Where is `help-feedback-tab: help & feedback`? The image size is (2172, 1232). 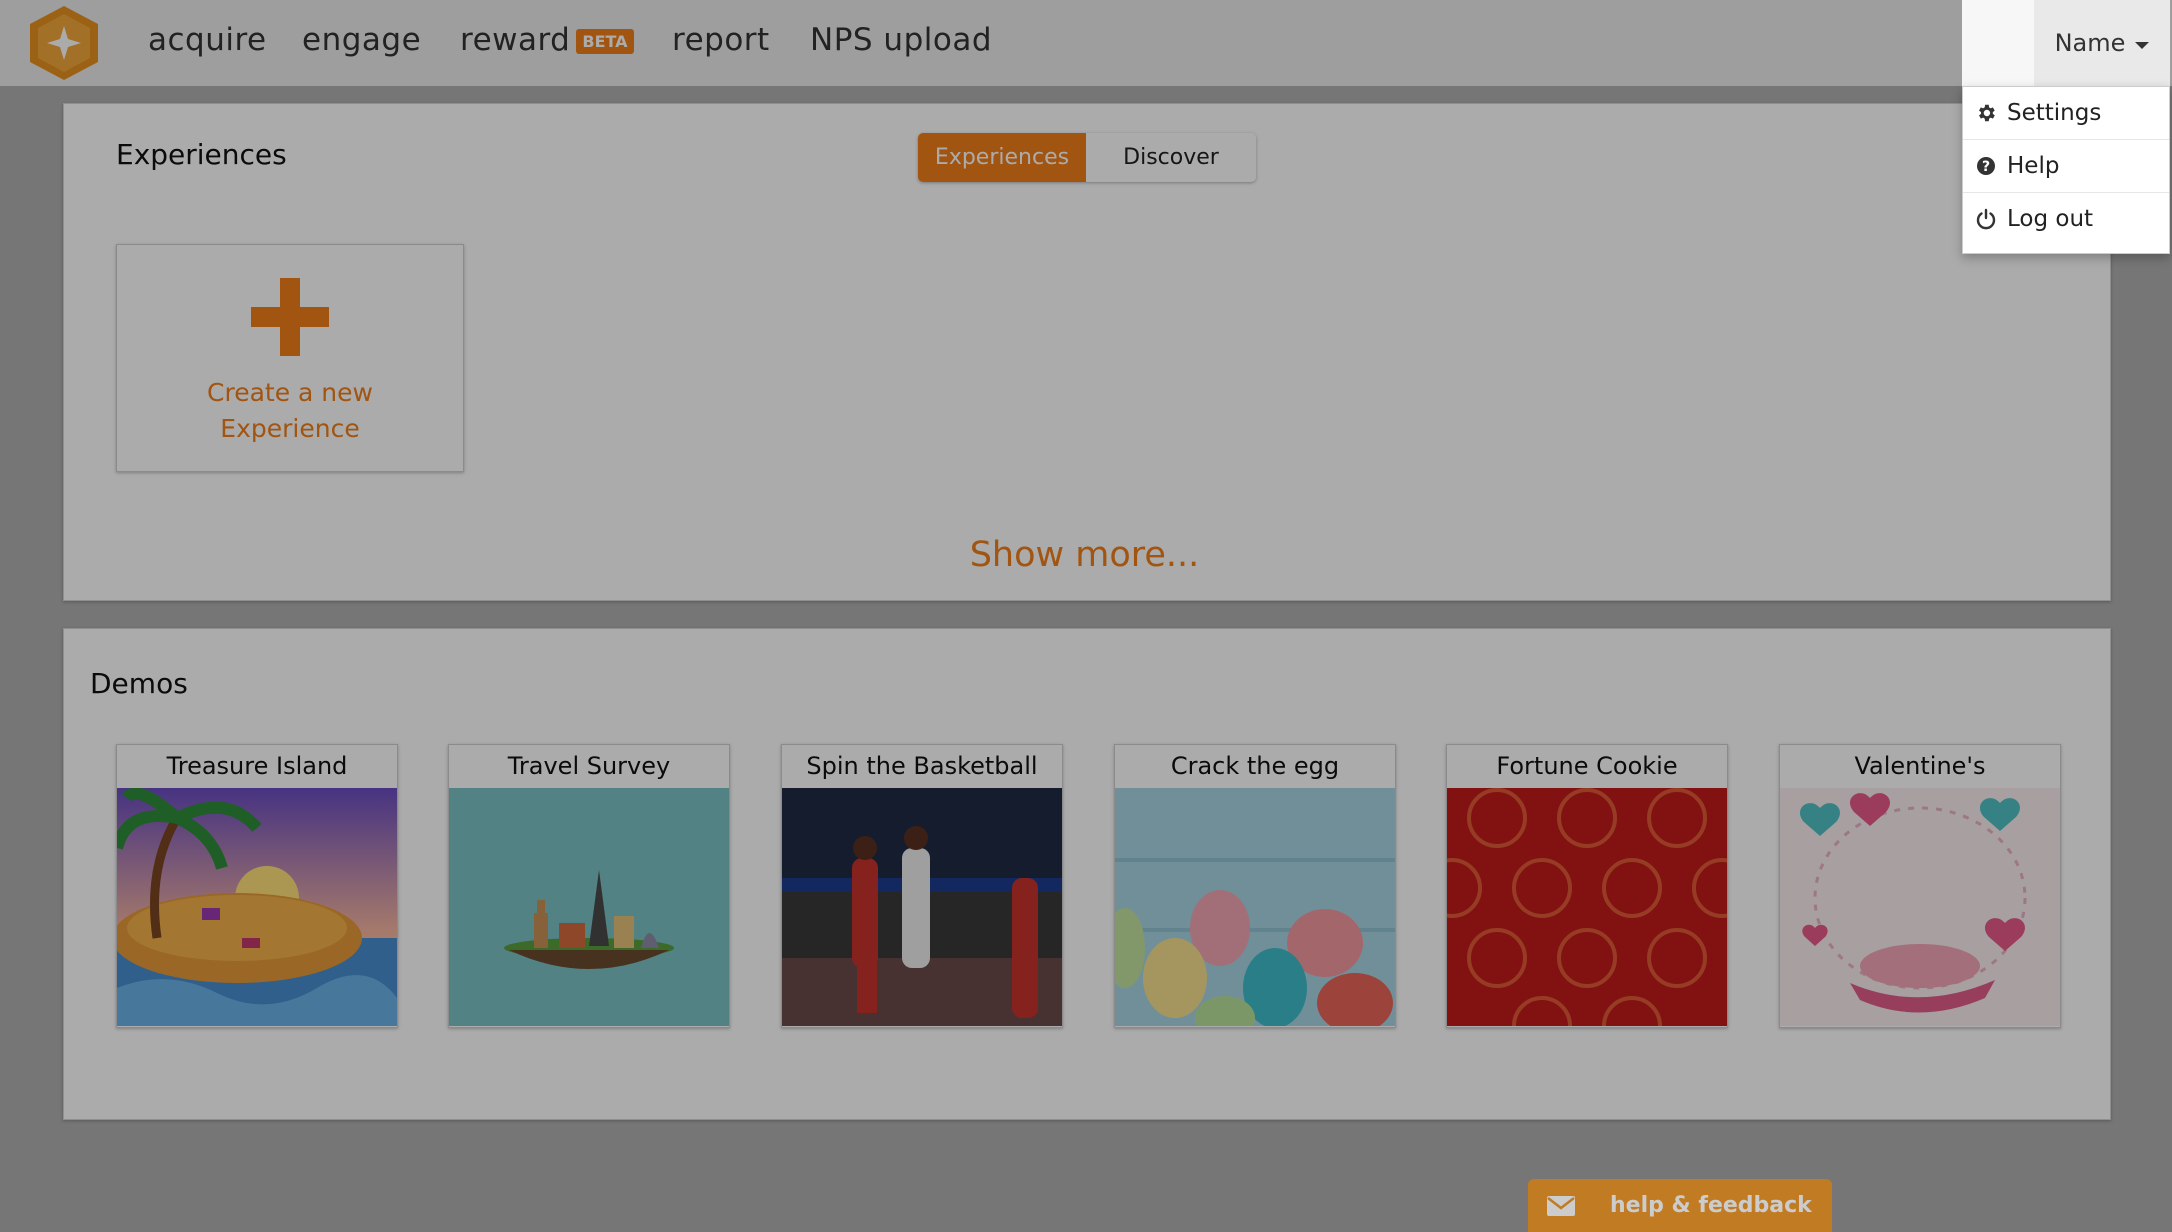 help-feedback-tab: help & feedback is located at coordinates (1680, 1205).